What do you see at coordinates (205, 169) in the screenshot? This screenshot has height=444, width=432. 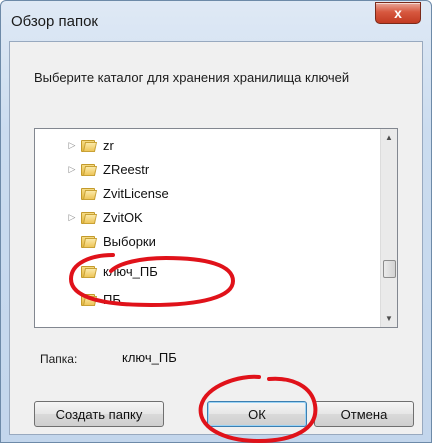 I see `tree-item: ▷ ZReestr` at bounding box center [205, 169].